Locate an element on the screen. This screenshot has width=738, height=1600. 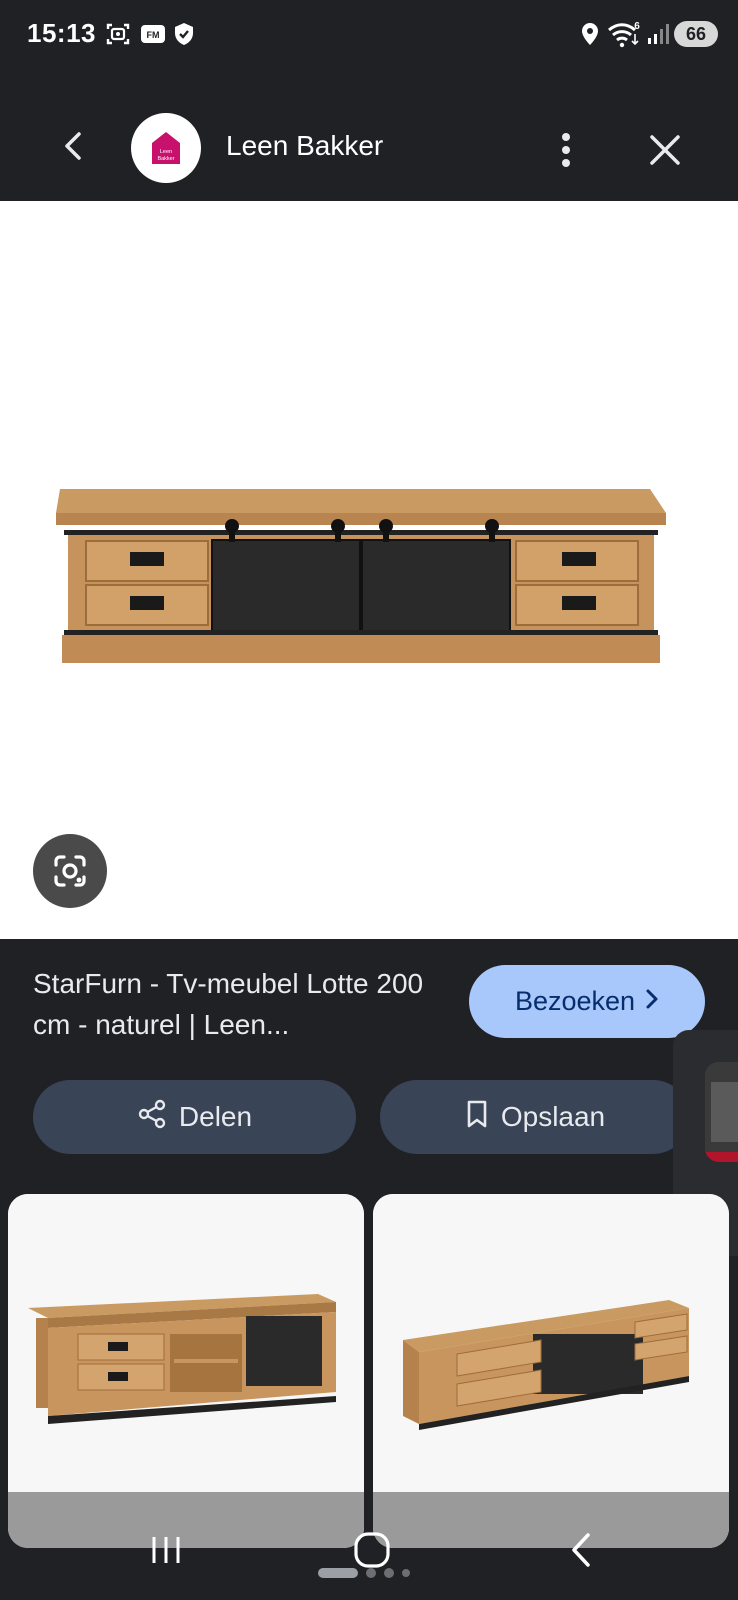
share-button: Delen is located at coordinates (194, 1117).